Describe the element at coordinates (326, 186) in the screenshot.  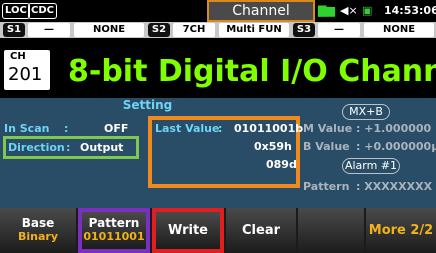
I see `pattern-label: Pattern` at that location.